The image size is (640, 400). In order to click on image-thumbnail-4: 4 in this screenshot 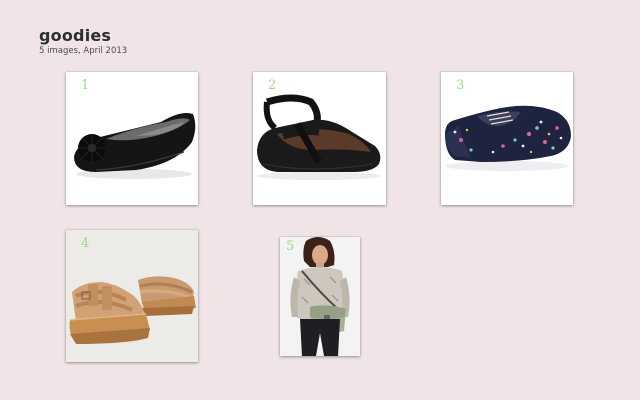, I will do `click(132, 296)`.